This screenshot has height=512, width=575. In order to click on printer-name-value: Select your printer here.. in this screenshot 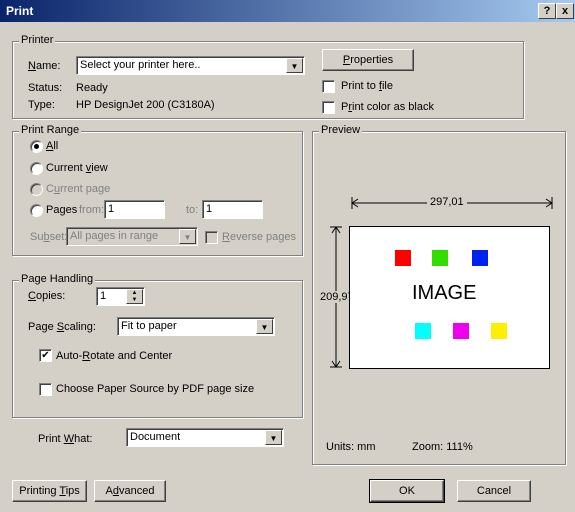, I will do `click(140, 65)`.